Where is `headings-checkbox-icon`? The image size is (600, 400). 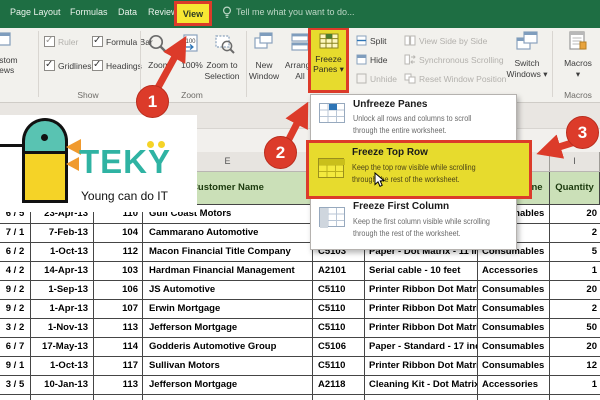
headings-checkbox-icon is located at coordinates (97, 65).